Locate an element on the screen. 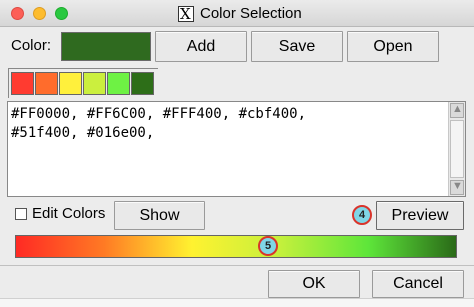 The width and height of the screenshot is (474, 307). cancel-button: Cancel is located at coordinates (418, 284).